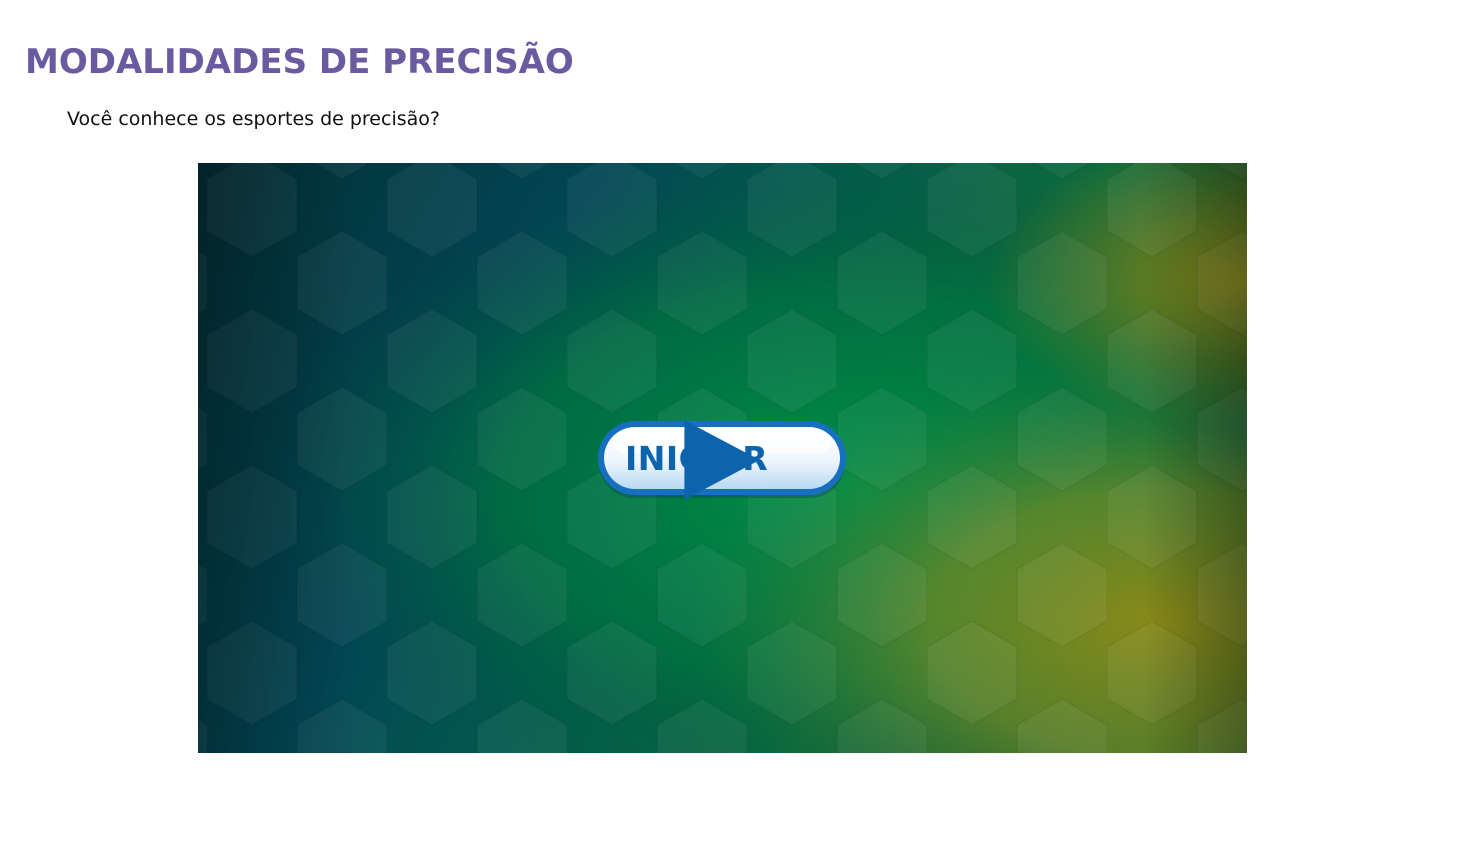 The image size is (1460, 850). What do you see at coordinates (253, 119) in the screenshot?
I see `page-subtitle: Você conhece os esportes de precisão?` at bounding box center [253, 119].